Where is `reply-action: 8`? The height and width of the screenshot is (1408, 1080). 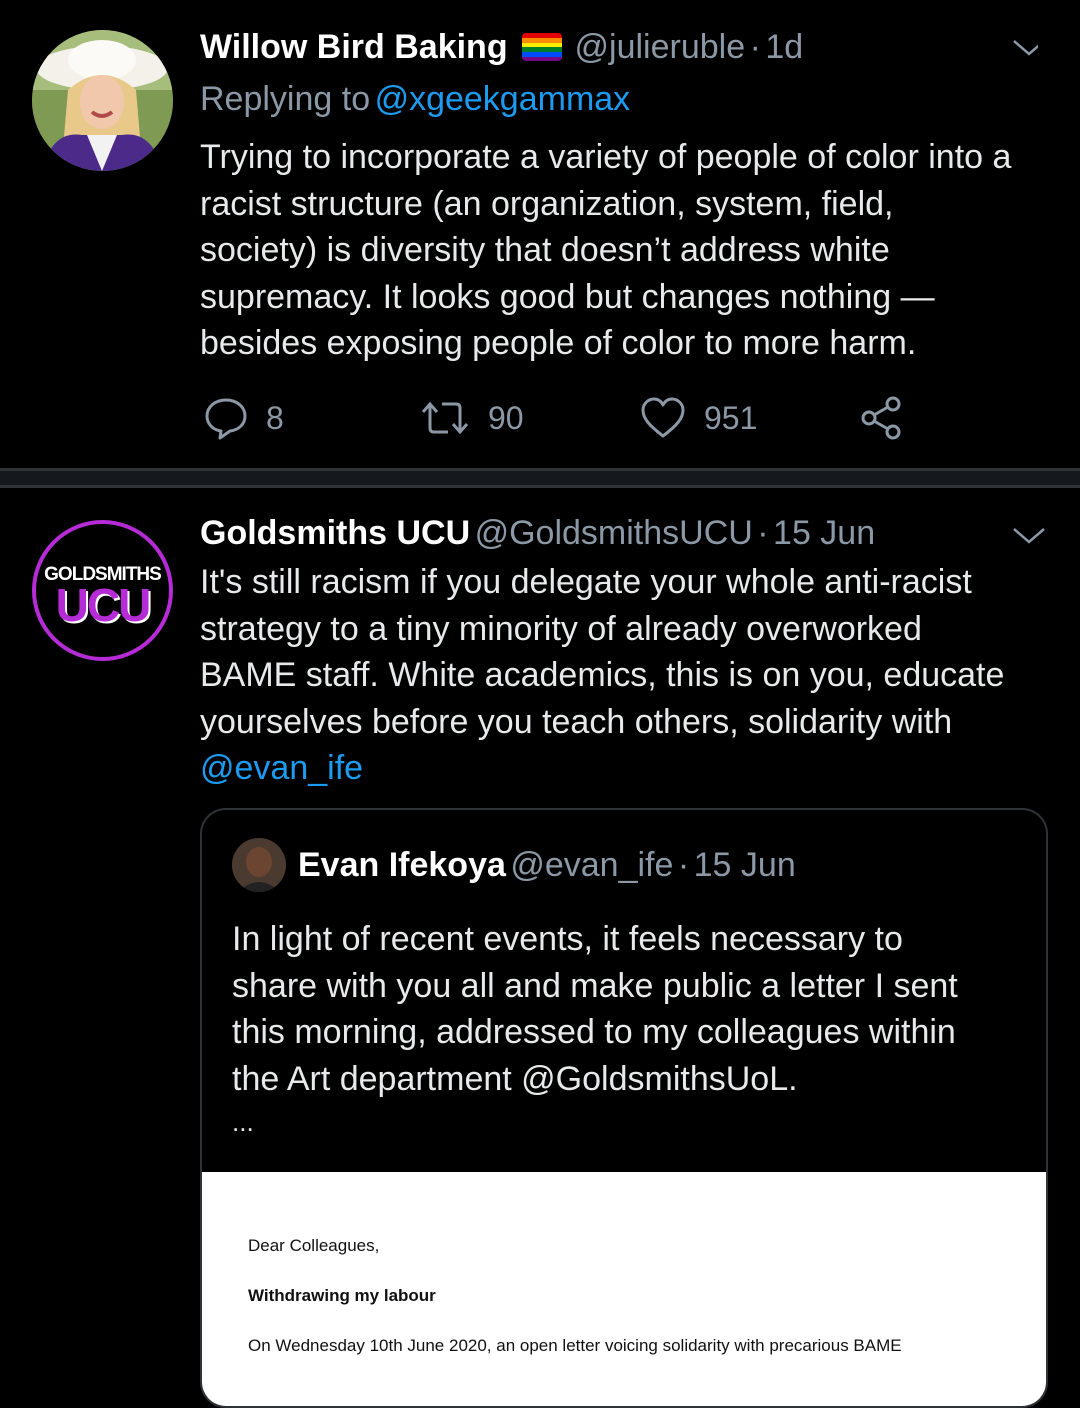 reply-action: 8 is located at coordinates (244, 418).